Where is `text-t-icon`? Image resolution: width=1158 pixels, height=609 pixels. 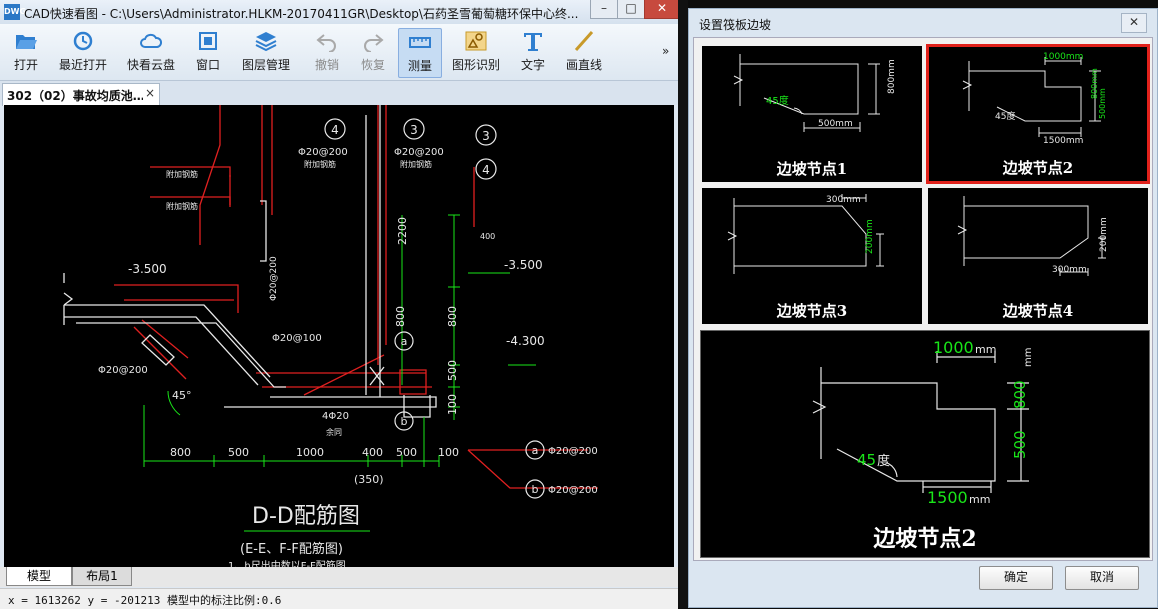
text-t-icon is located at coordinates (533, 42).